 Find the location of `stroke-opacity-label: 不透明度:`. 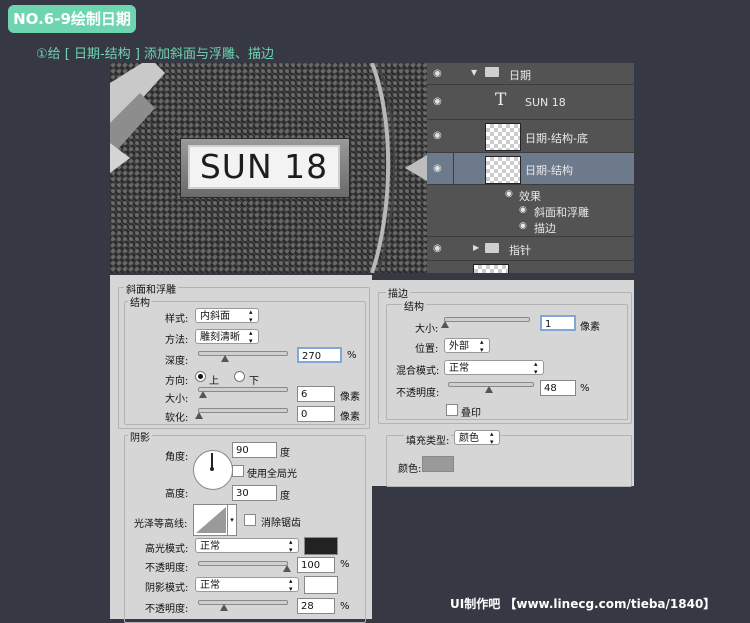

stroke-opacity-label: 不透明度: is located at coordinates (418, 393).